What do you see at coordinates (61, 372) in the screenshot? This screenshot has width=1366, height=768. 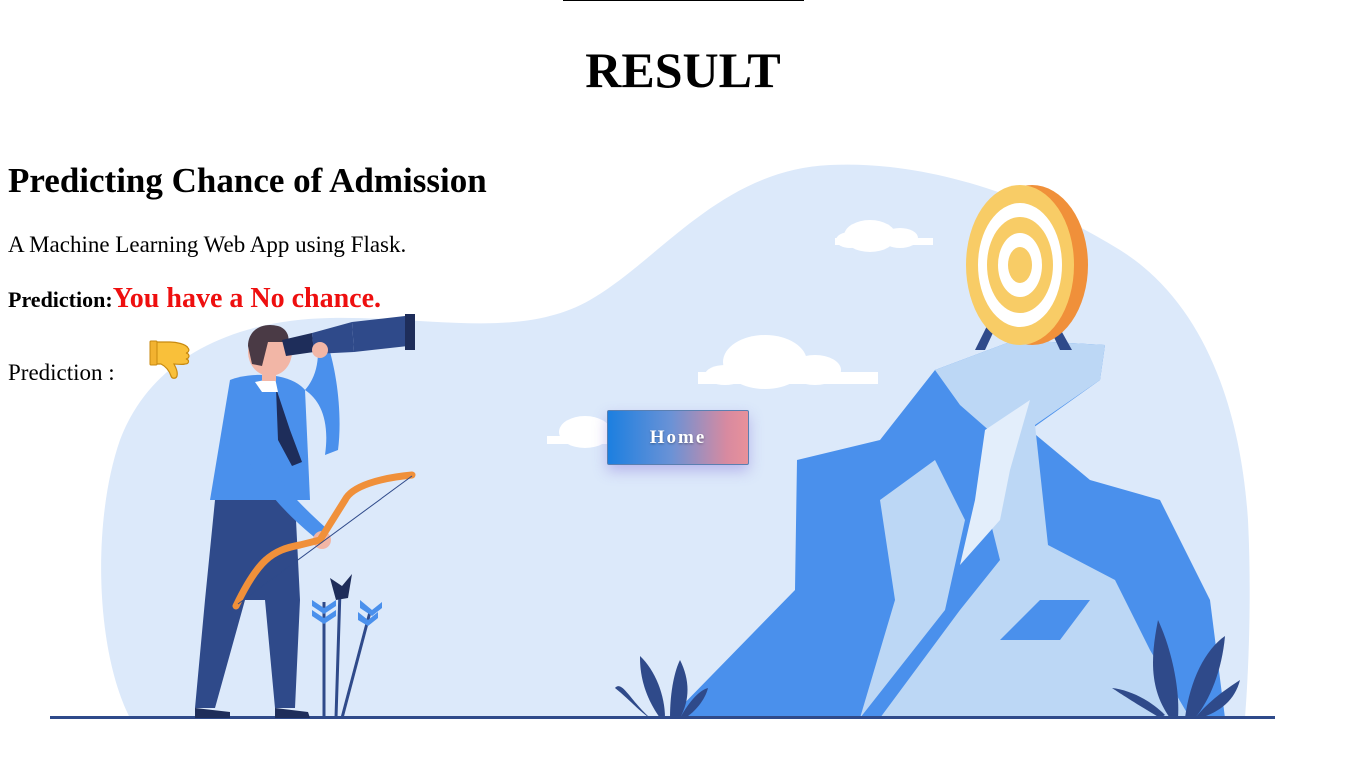 I see `prediction-secondary-label: Prediction :` at bounding box center [61, 372].